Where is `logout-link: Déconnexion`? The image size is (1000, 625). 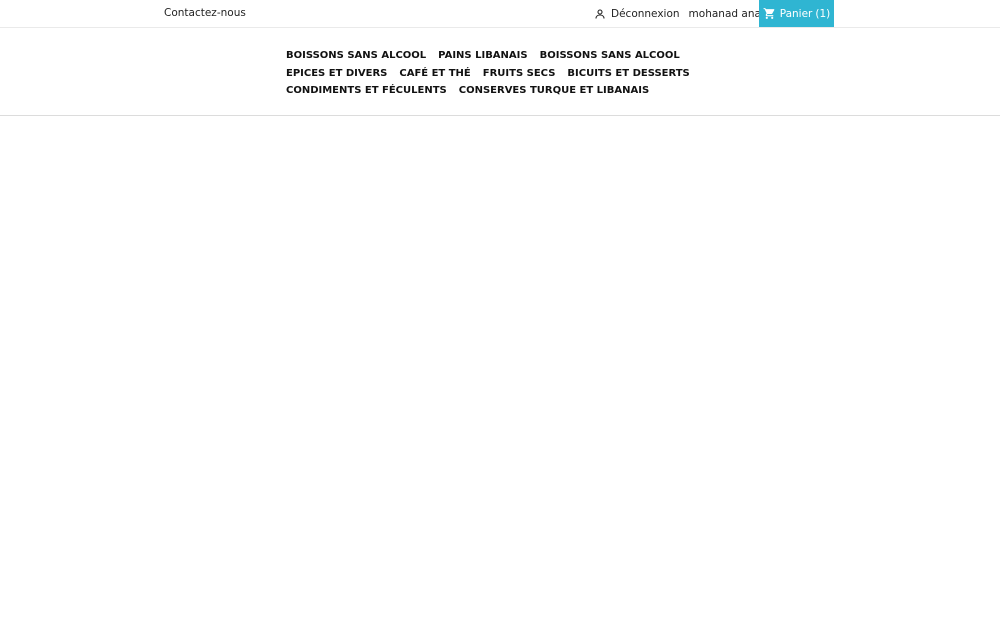 logout-link: Déconnexion is located at coordinates (637, 14).